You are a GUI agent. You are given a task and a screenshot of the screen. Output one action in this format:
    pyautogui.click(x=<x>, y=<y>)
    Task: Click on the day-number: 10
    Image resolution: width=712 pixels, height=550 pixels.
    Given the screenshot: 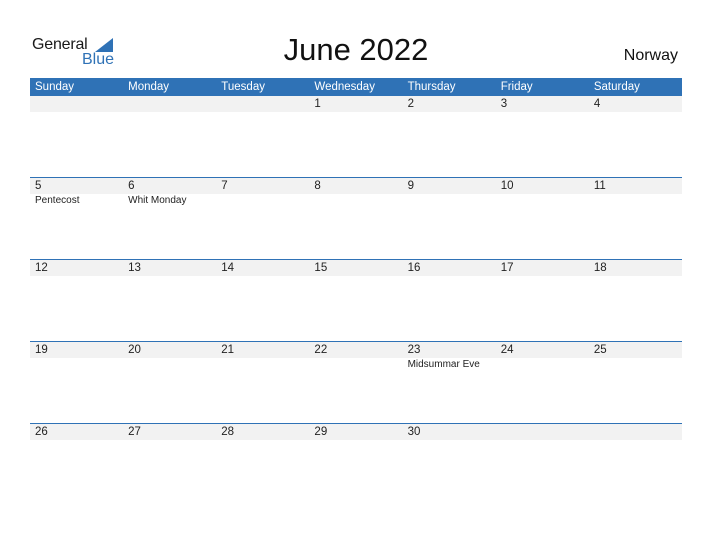 What is the action you would take?
    pyautogui.click(x=507, y=186)
    